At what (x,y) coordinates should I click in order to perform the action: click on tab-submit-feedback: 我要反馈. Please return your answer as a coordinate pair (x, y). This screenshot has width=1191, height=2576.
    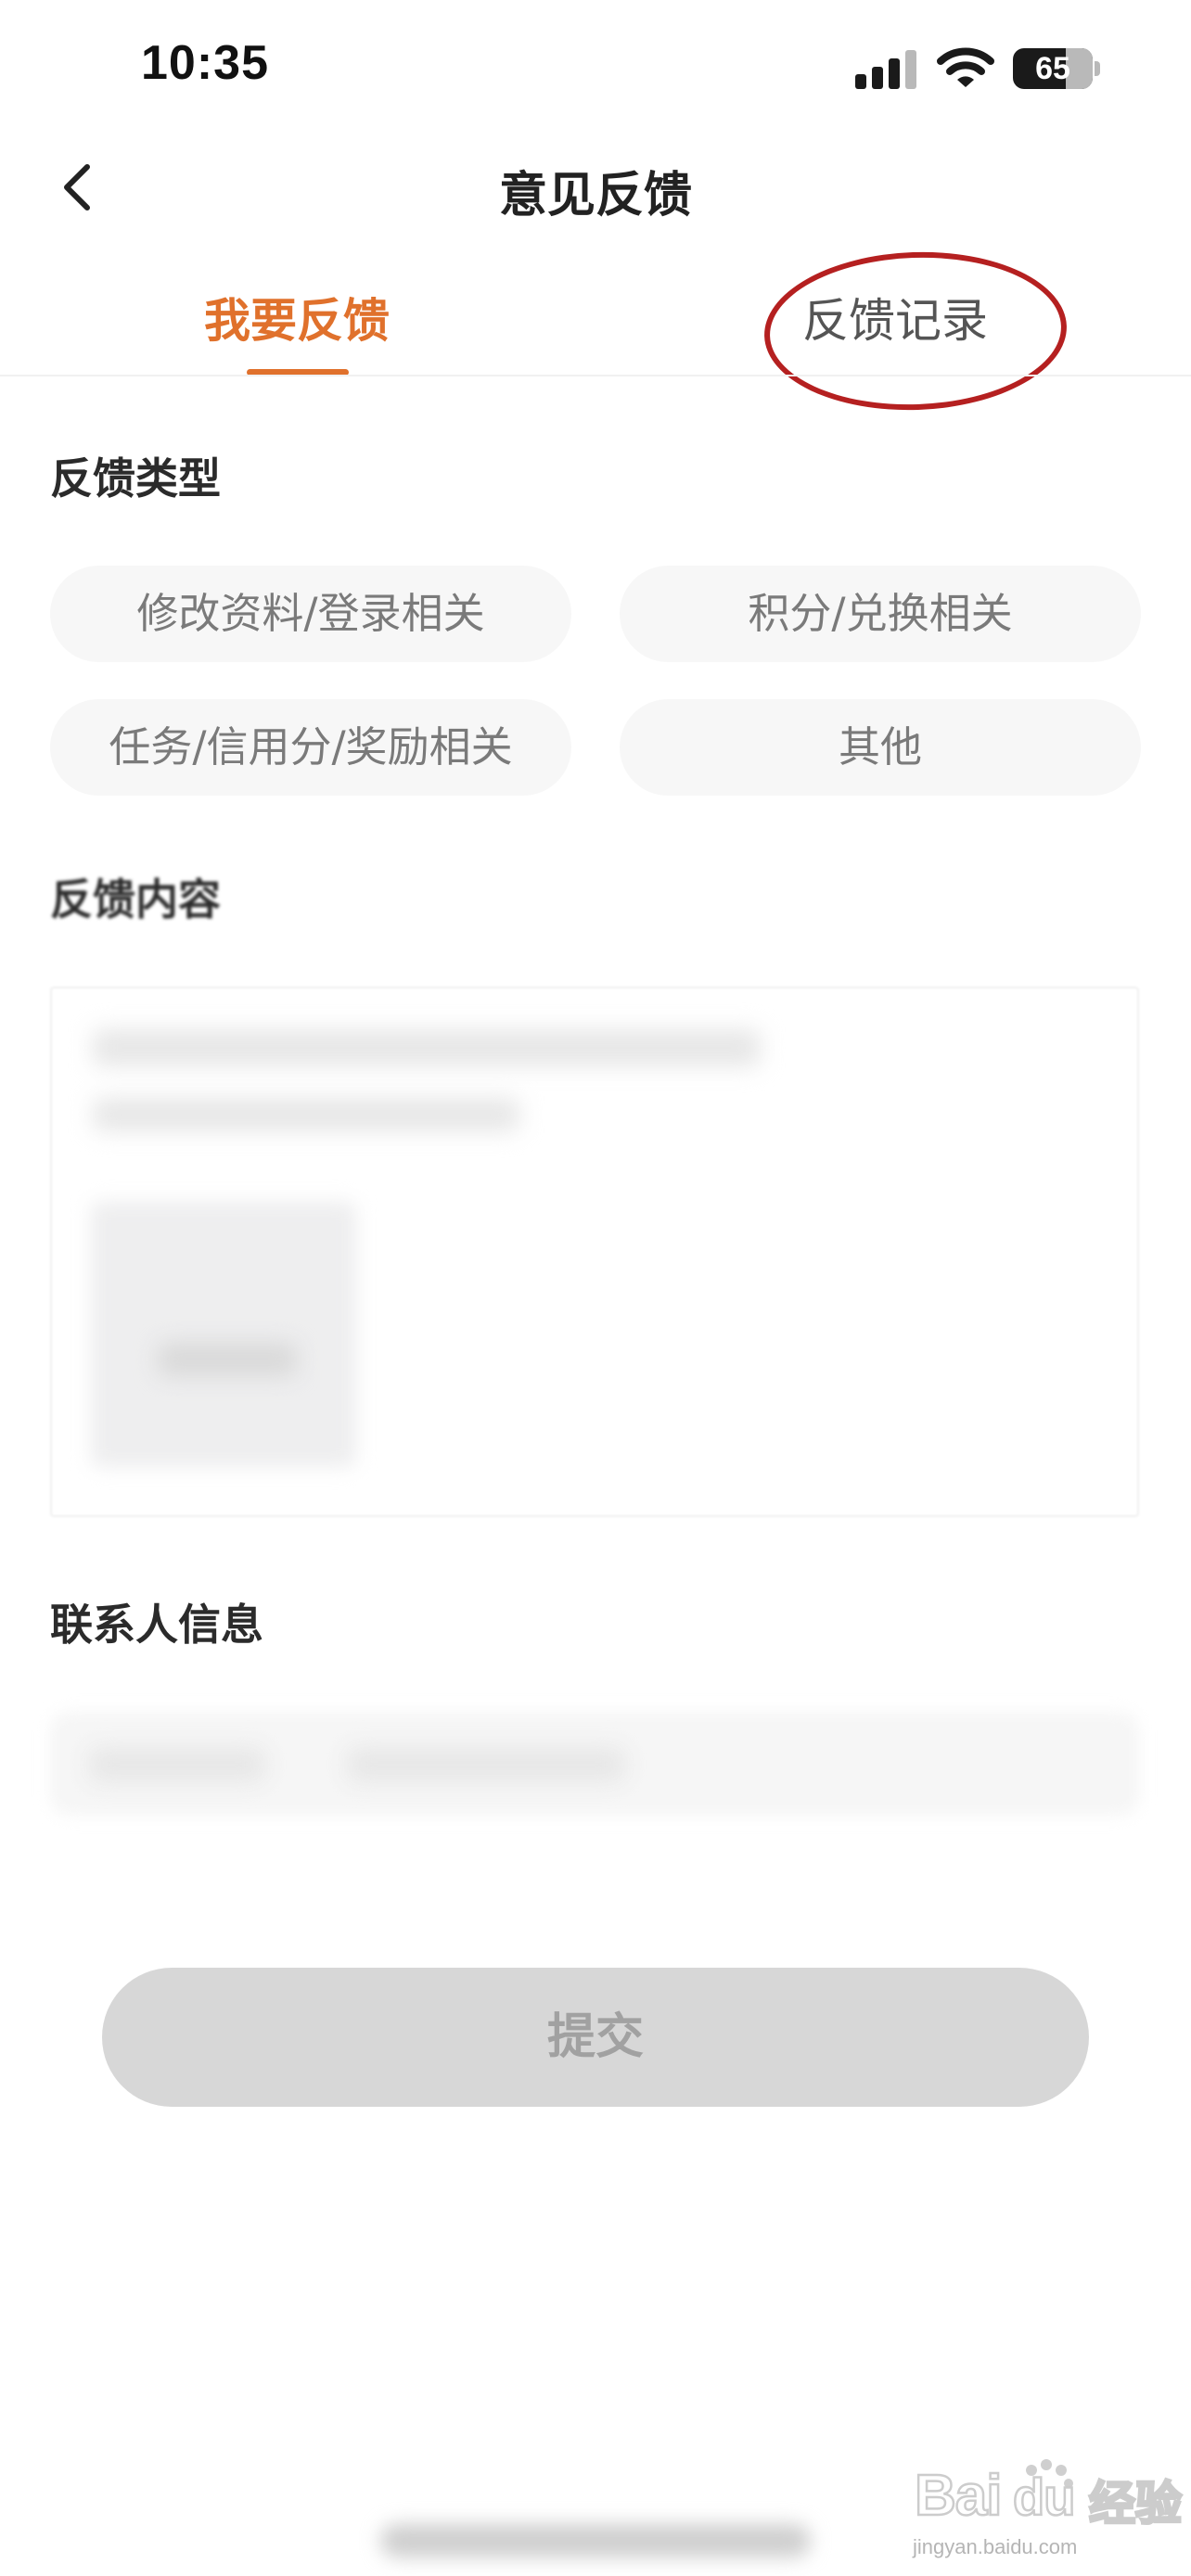
    Looking at the image, I should click on (296, 318).